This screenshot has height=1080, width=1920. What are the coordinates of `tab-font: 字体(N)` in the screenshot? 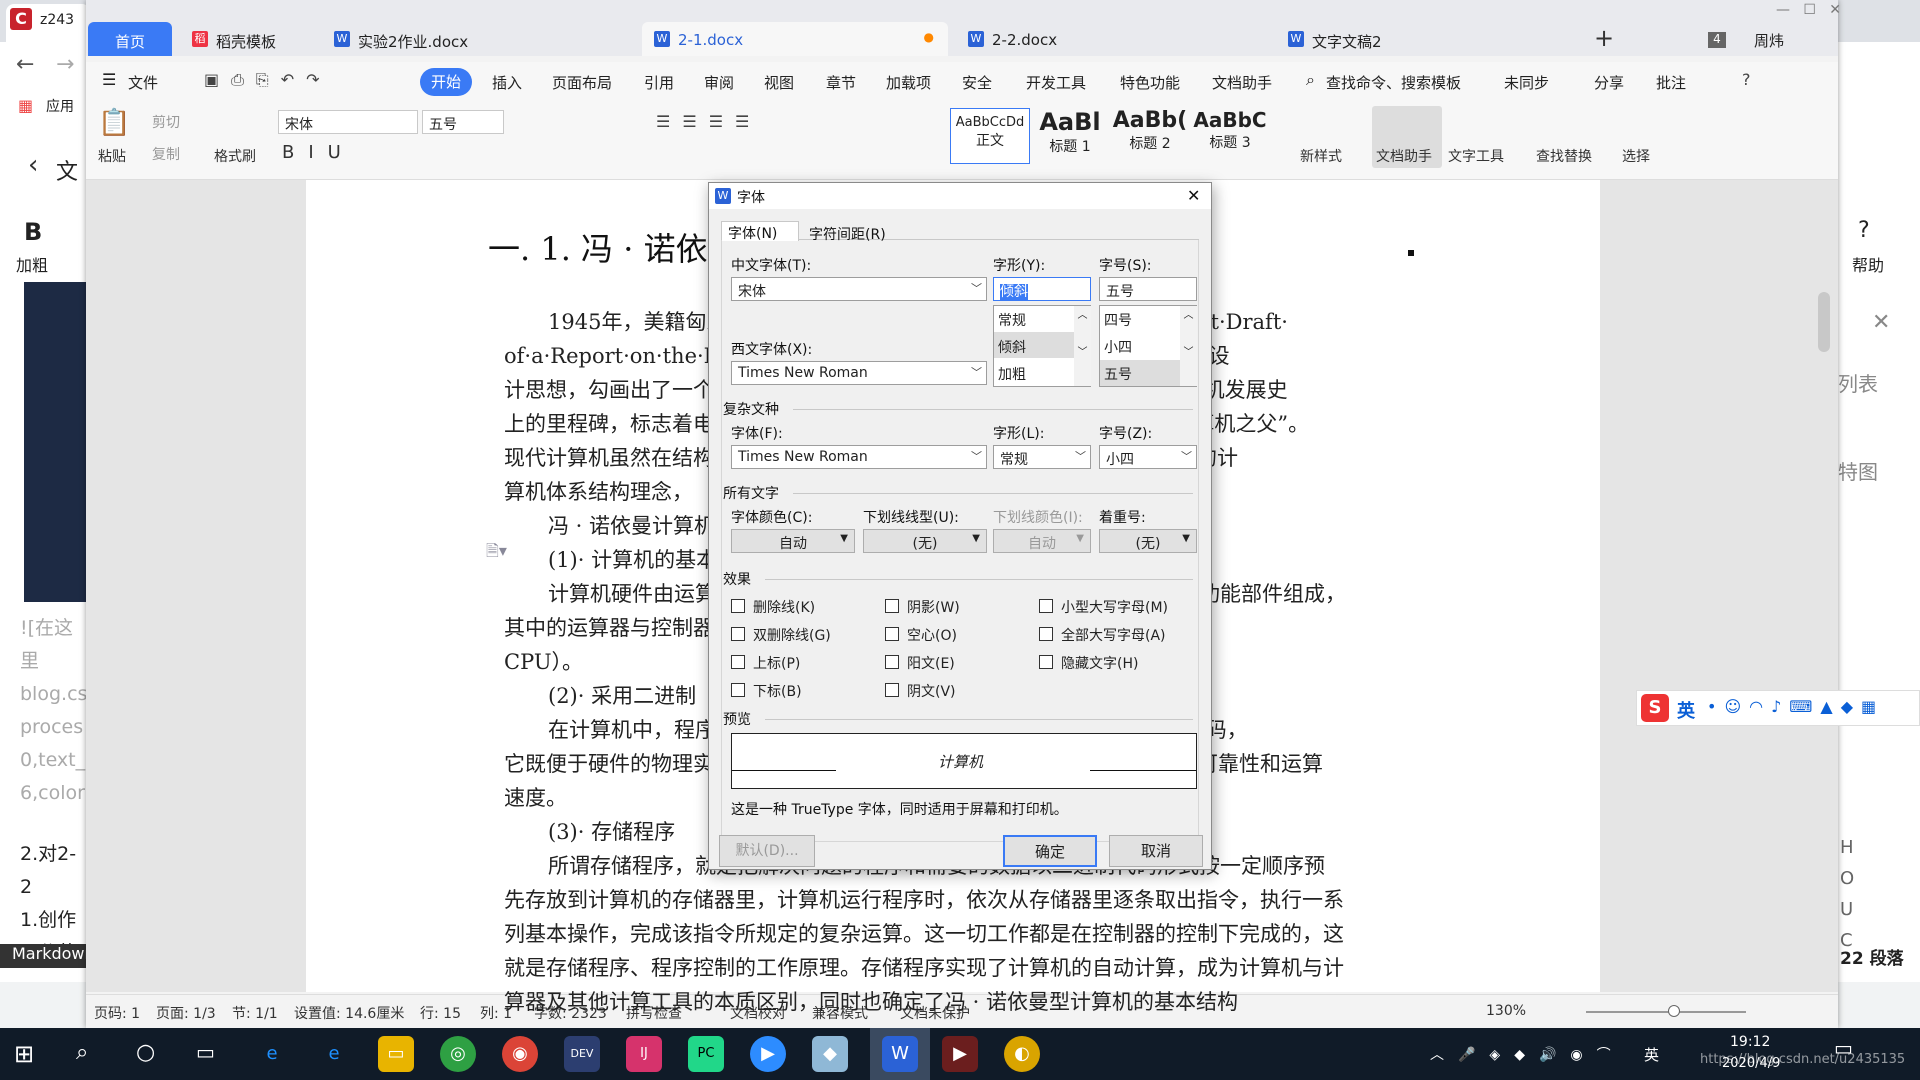 It's located at (760, 231).